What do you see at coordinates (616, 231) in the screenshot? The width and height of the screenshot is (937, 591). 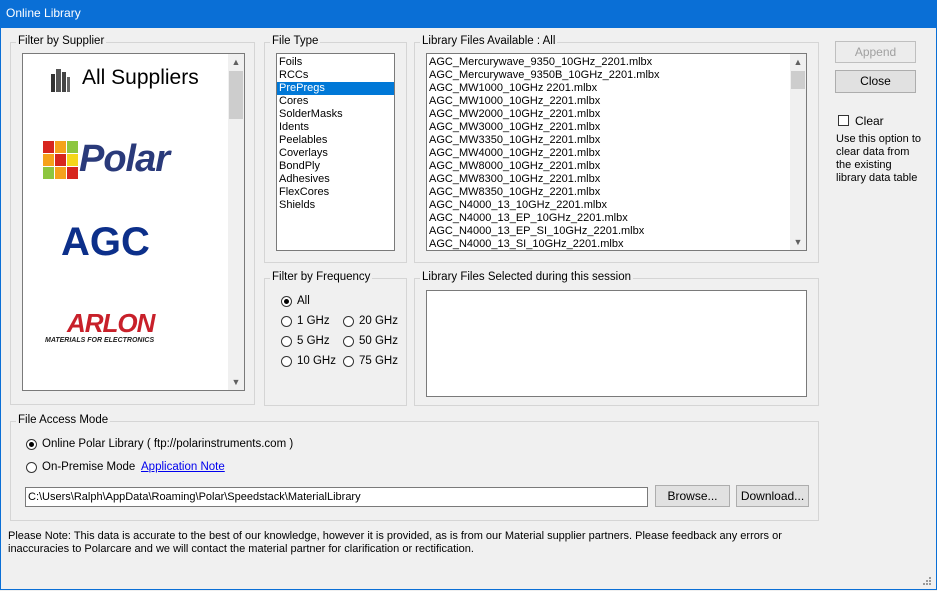 I see `library-file-item: AGC_N4000_13_EP_SI_10GHz_2201.mlbx` at bounding box center [616, 231].